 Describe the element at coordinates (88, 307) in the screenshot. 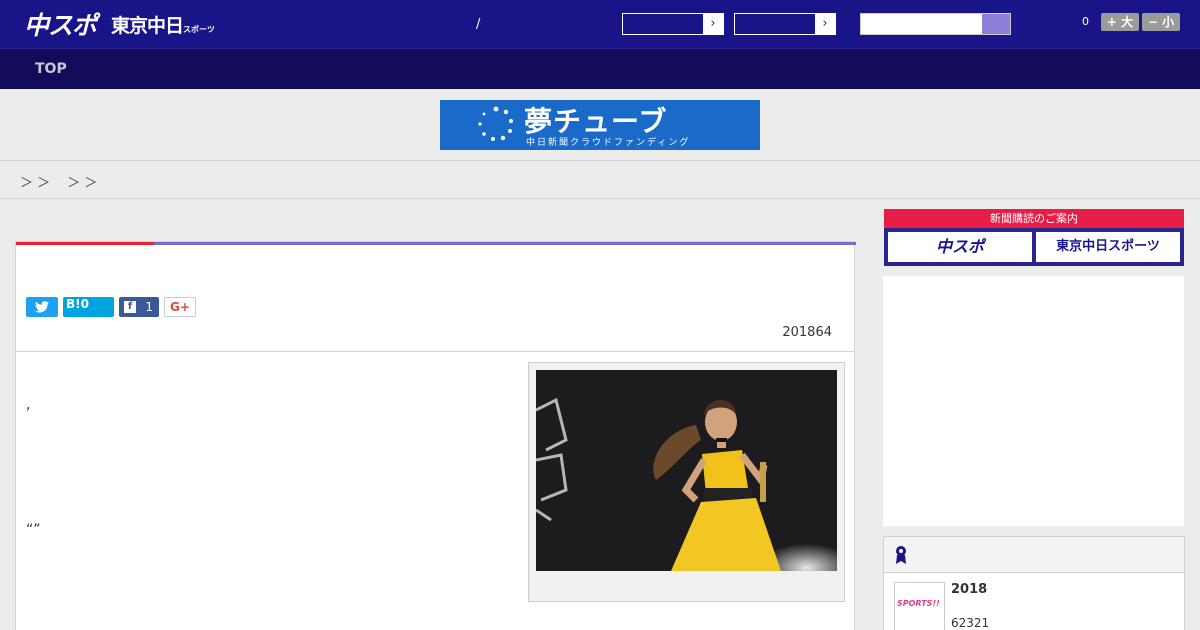

I see `hatena-bookmark-button: B!0` at that location.